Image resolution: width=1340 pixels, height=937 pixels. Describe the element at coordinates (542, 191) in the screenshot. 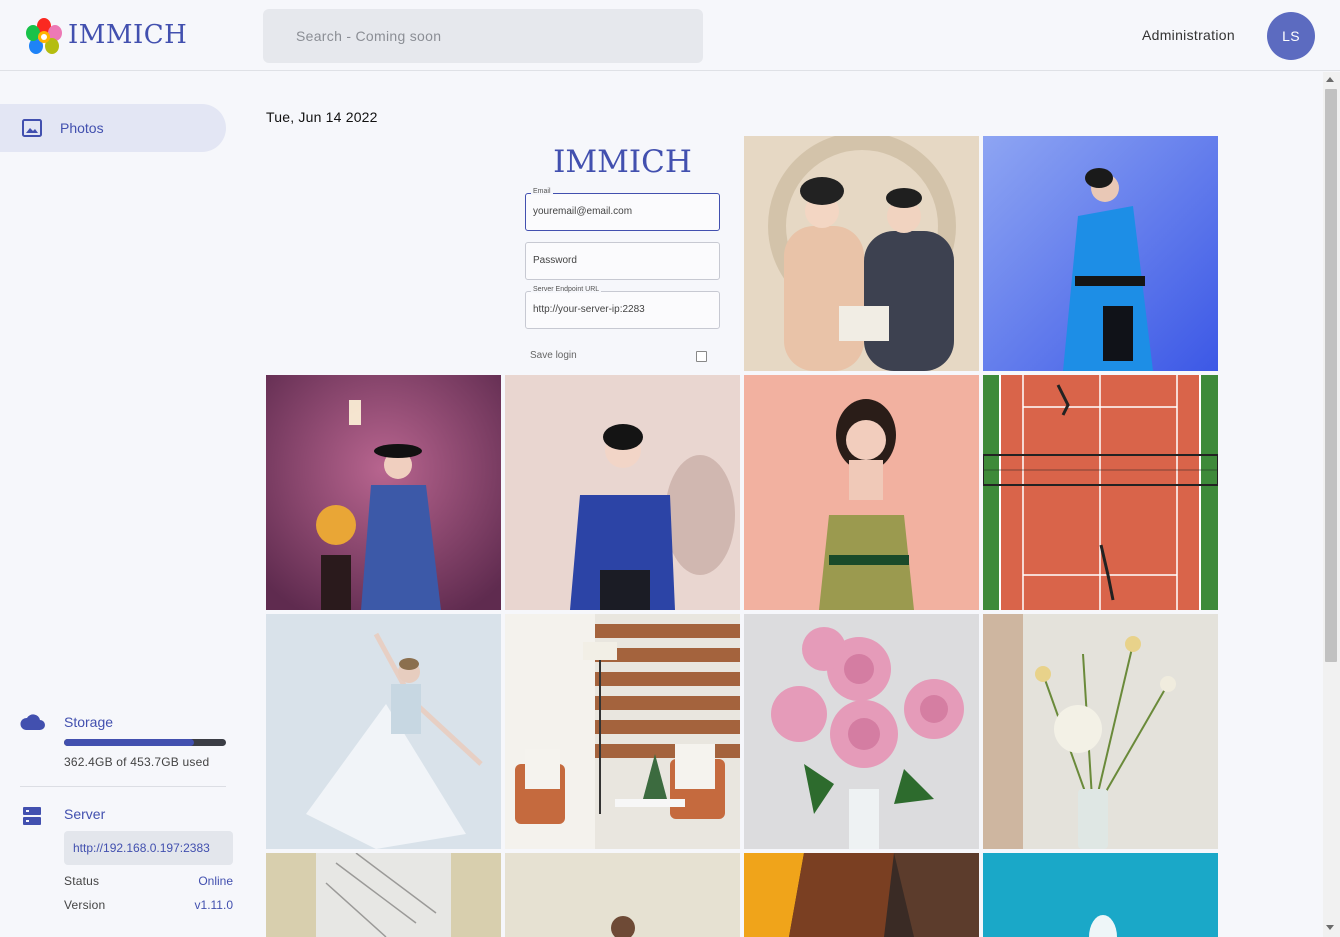

I see `login-email-label: Email` at that location.